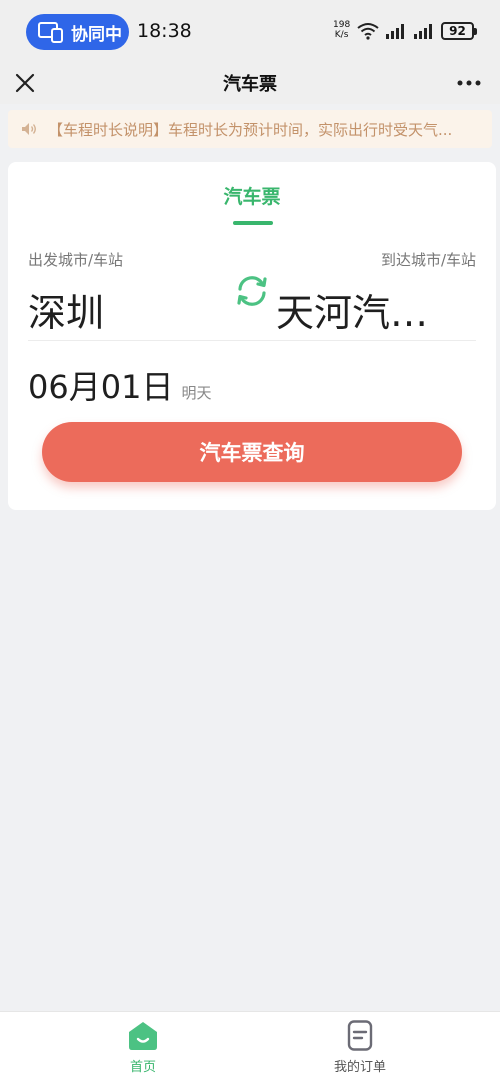 The width and height of the screenshot is (500, 1079). What do you see at coordinates (368, 31) in the screenshot?
I see `wifi-icon` at bounding box center [368, 31].